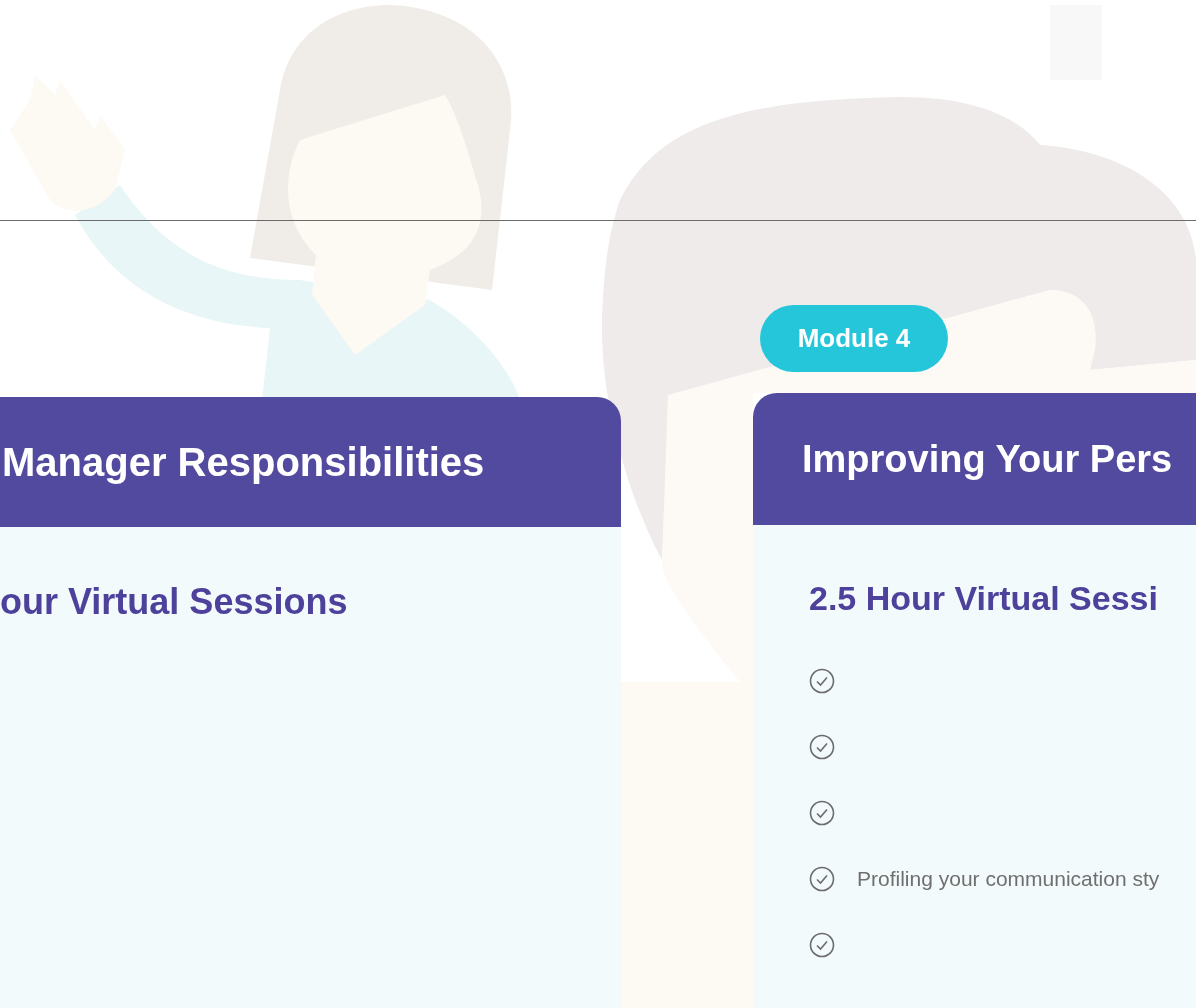 Image resolution: width=1196 pixels, height=1008 pixels. Describe the element at coordinates (854, 338) in the screenshot. I see `module-badge: Module 4` at that location.